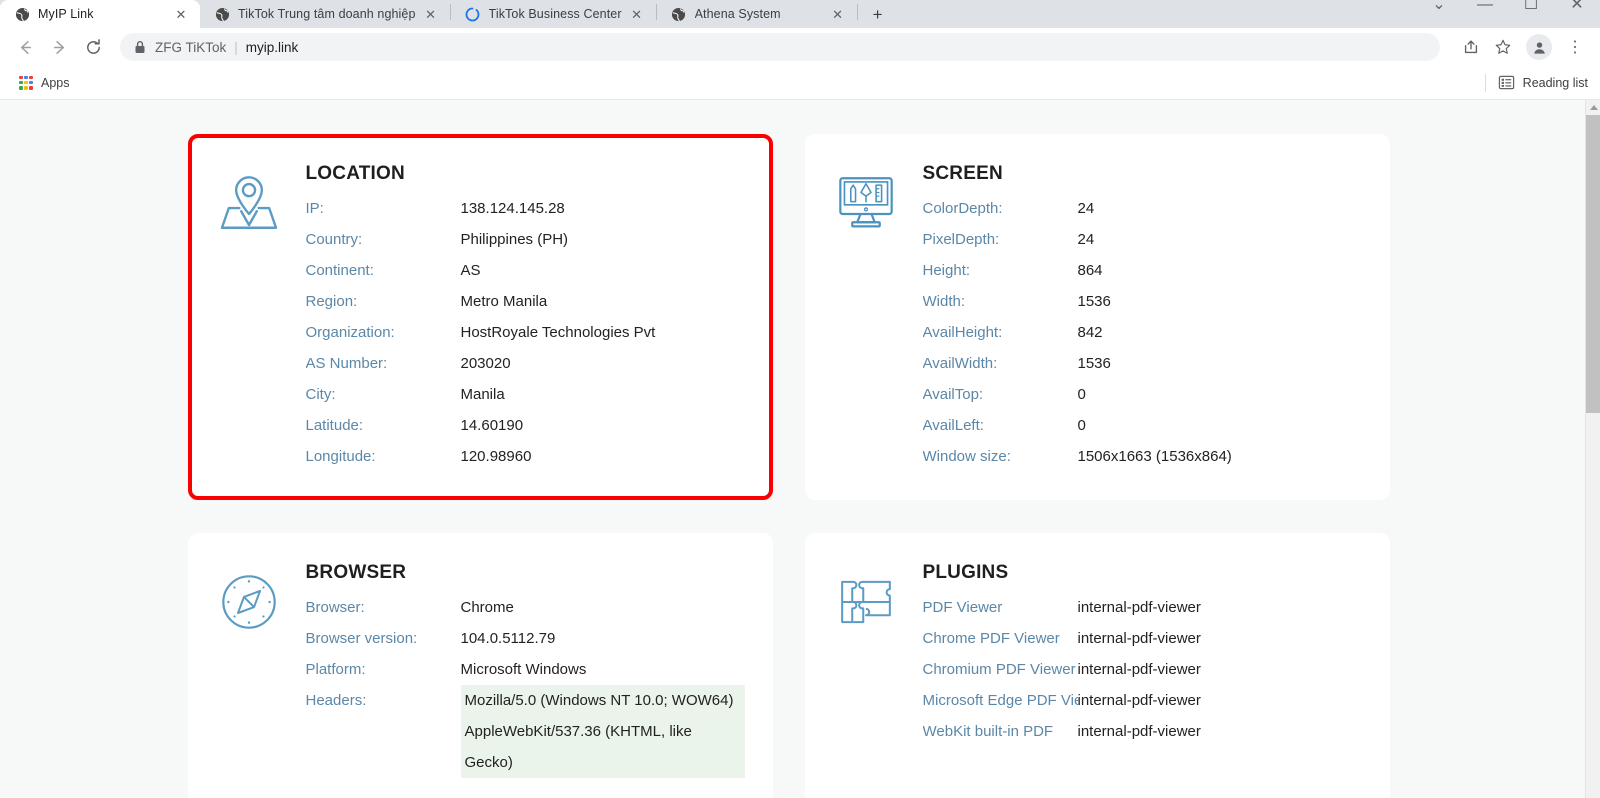 This screenshot has width=1600, height=798. I want to click on row-value: 1506x1663 (1536x864), so click(1154, 456).